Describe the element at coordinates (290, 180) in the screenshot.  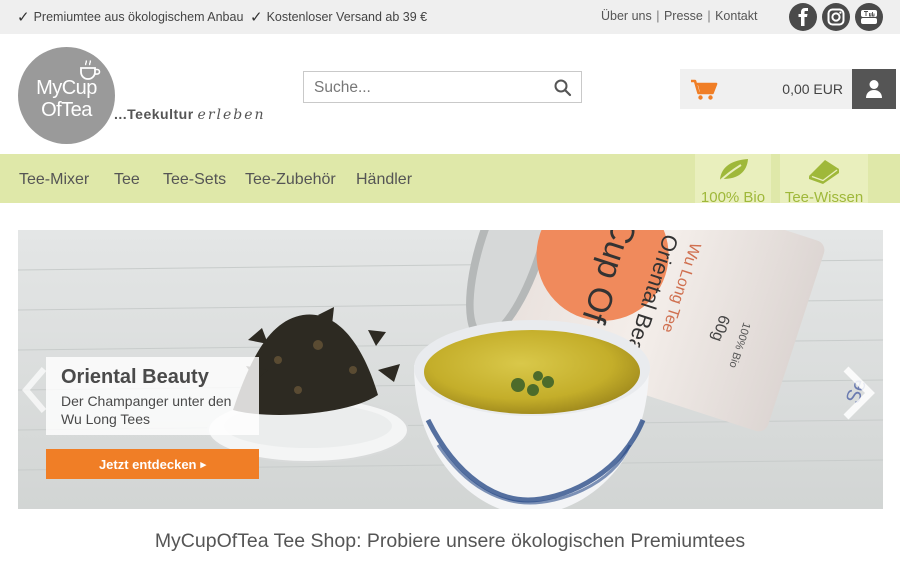
I see `nav-item-tee-zubehoer: Tee-Zubehör` at that location.